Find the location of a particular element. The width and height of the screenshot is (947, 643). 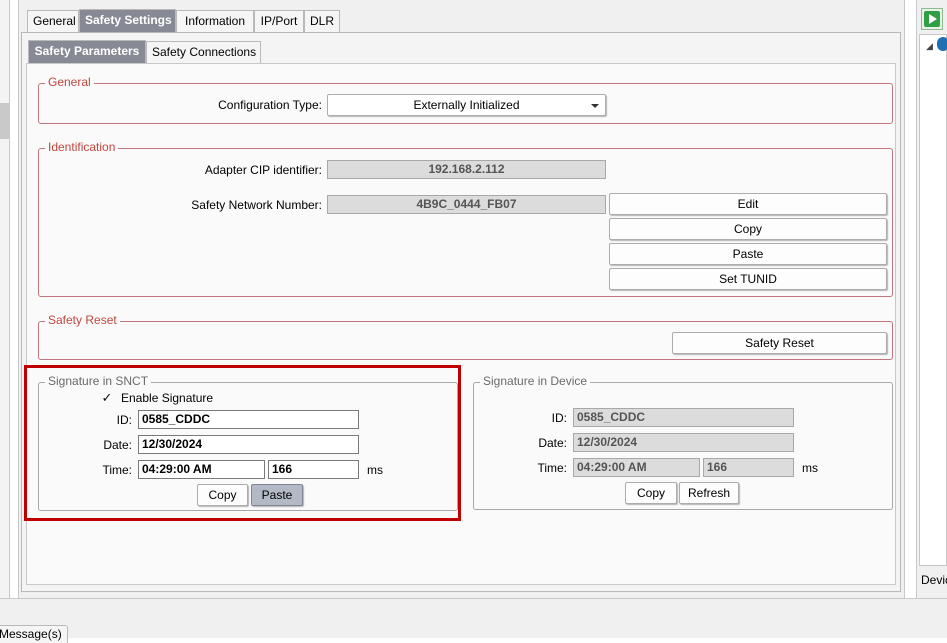

safety-reset-button: Safety Reset is located at coordinates (779, 343).